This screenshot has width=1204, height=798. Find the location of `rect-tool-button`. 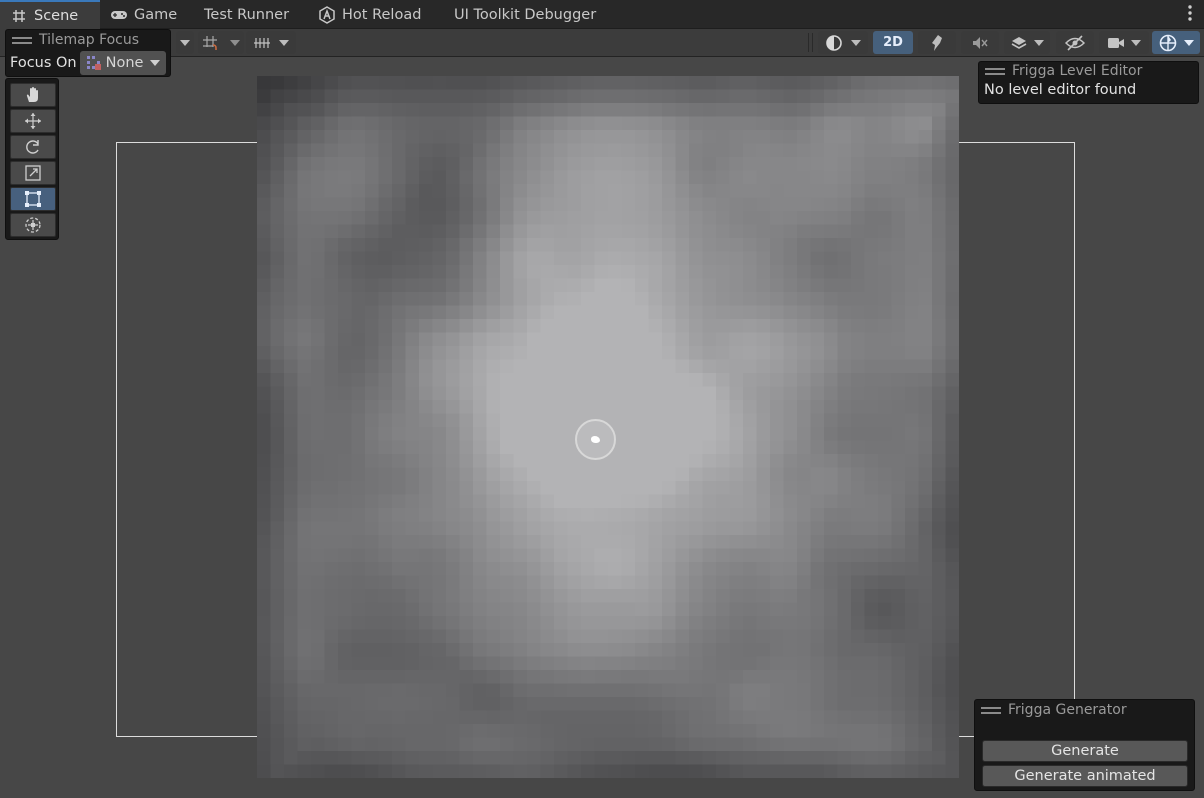

rect-tool-button is located at coordinates (33, 199).